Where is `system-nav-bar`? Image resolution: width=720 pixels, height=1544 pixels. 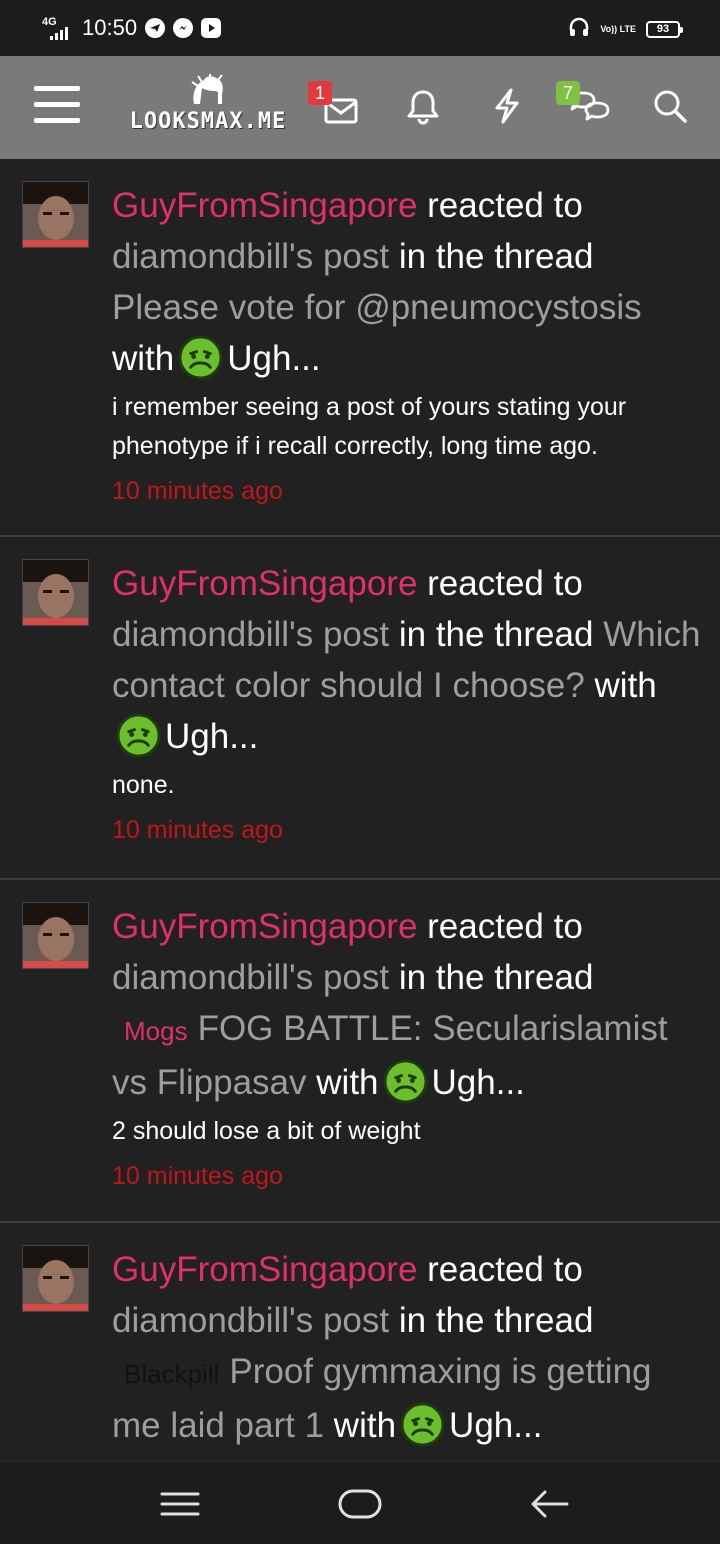
system-nav-bar is located at coordinates (360, 1502).